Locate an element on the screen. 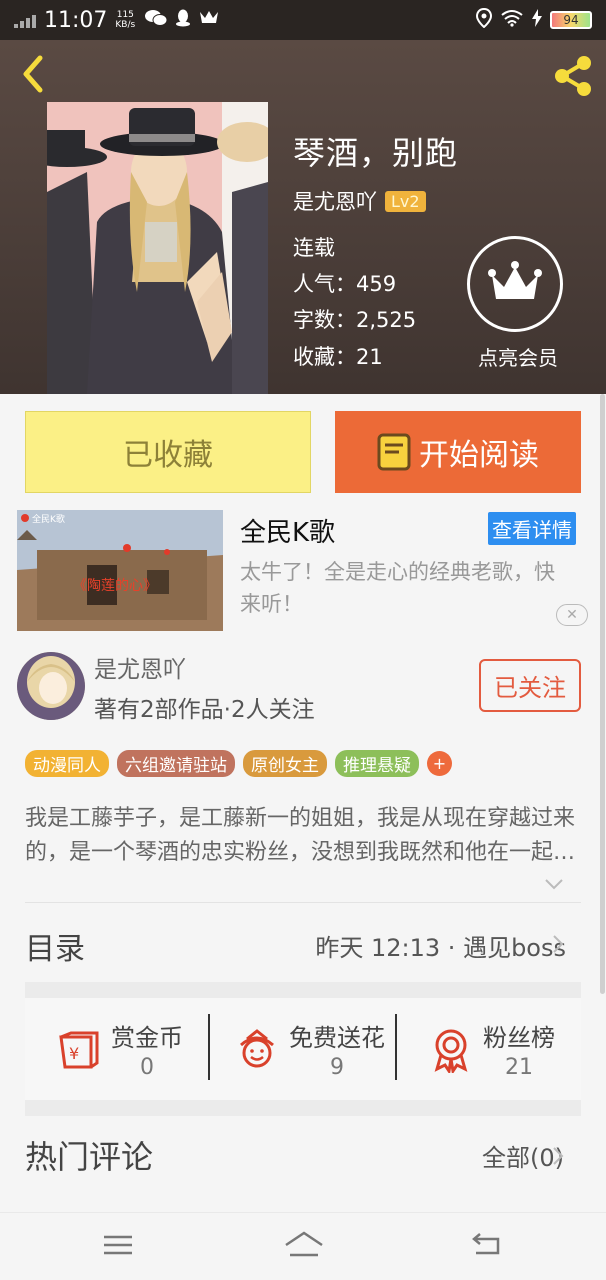  share-button is located at coordinates (573, 77).